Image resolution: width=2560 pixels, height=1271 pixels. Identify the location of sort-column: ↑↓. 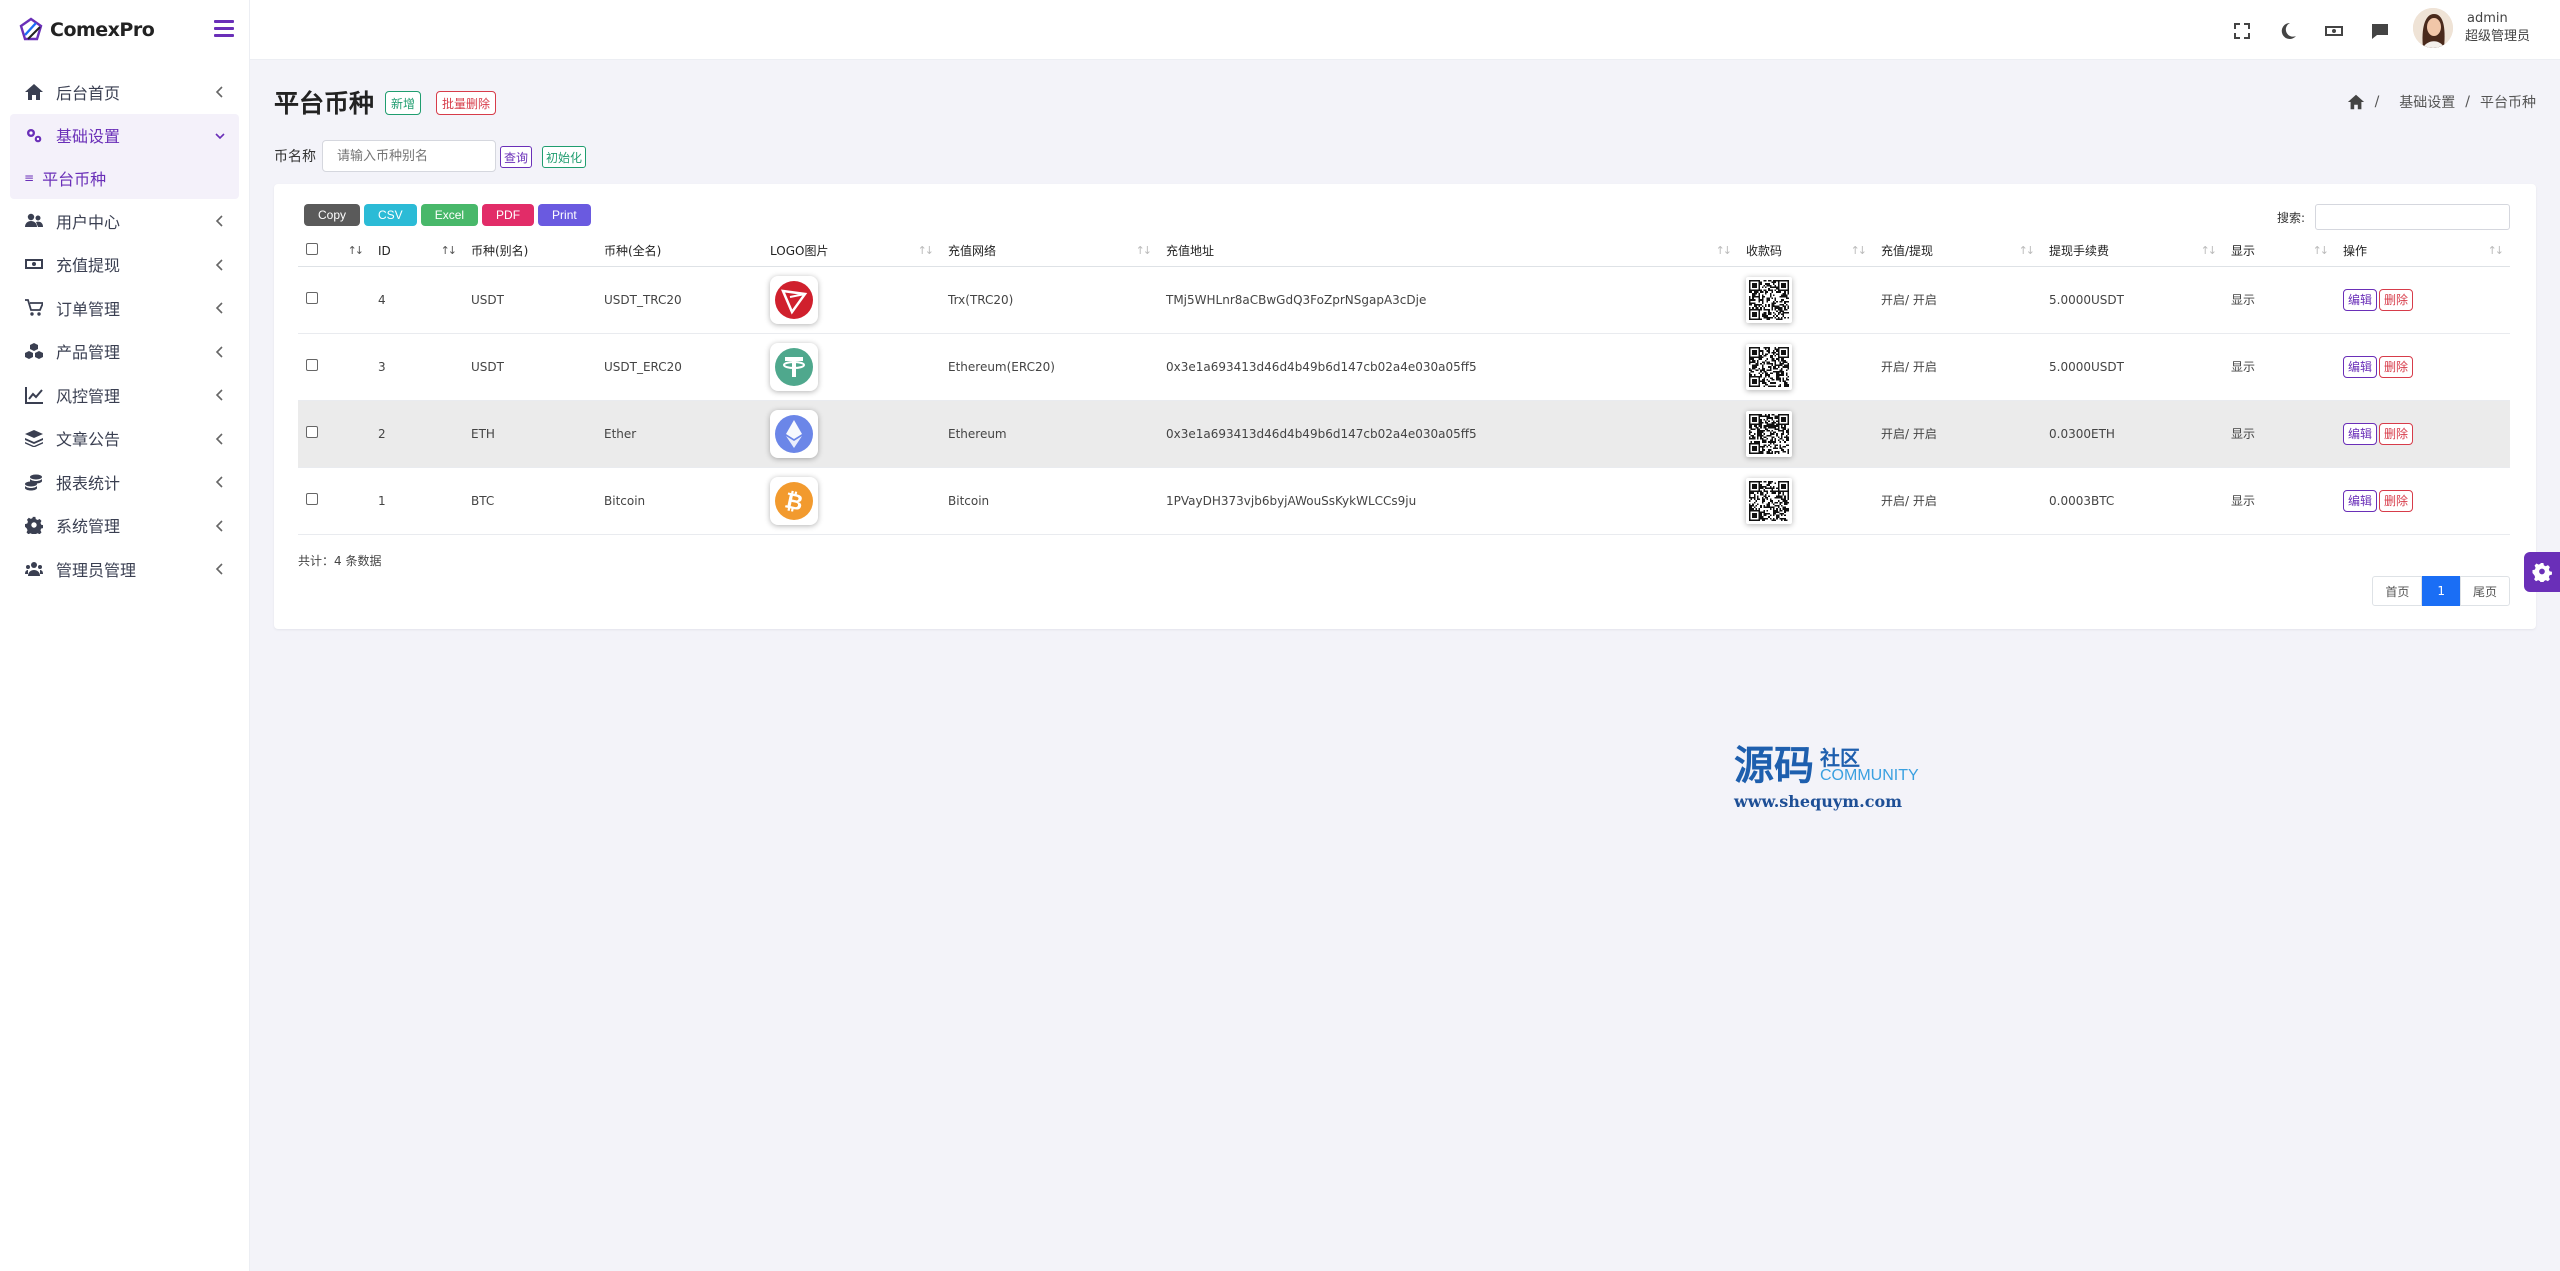
(358, 251).